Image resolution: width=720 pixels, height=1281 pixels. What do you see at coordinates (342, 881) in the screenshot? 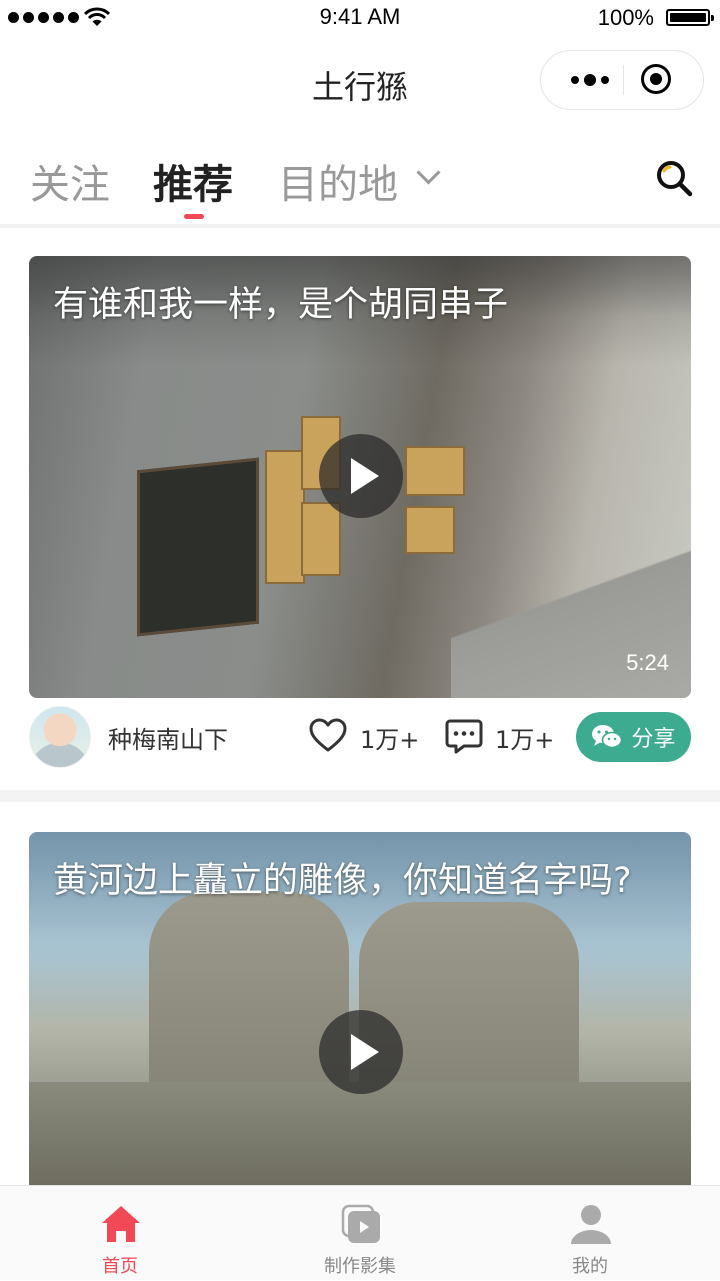
I see `video-title: 黄河边上矗立的雕像，你知道名字吗?` at bounding box center [342, 881].